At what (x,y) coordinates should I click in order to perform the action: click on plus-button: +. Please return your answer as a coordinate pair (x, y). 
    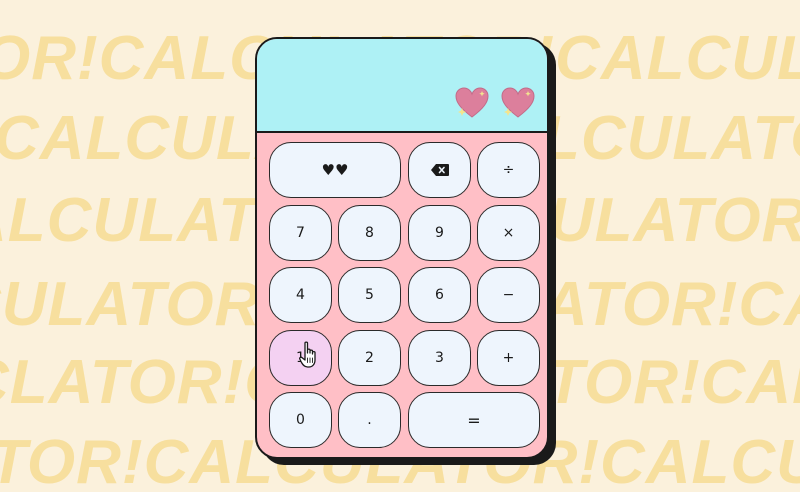
    Looking at the image, I should click on (508, 358).